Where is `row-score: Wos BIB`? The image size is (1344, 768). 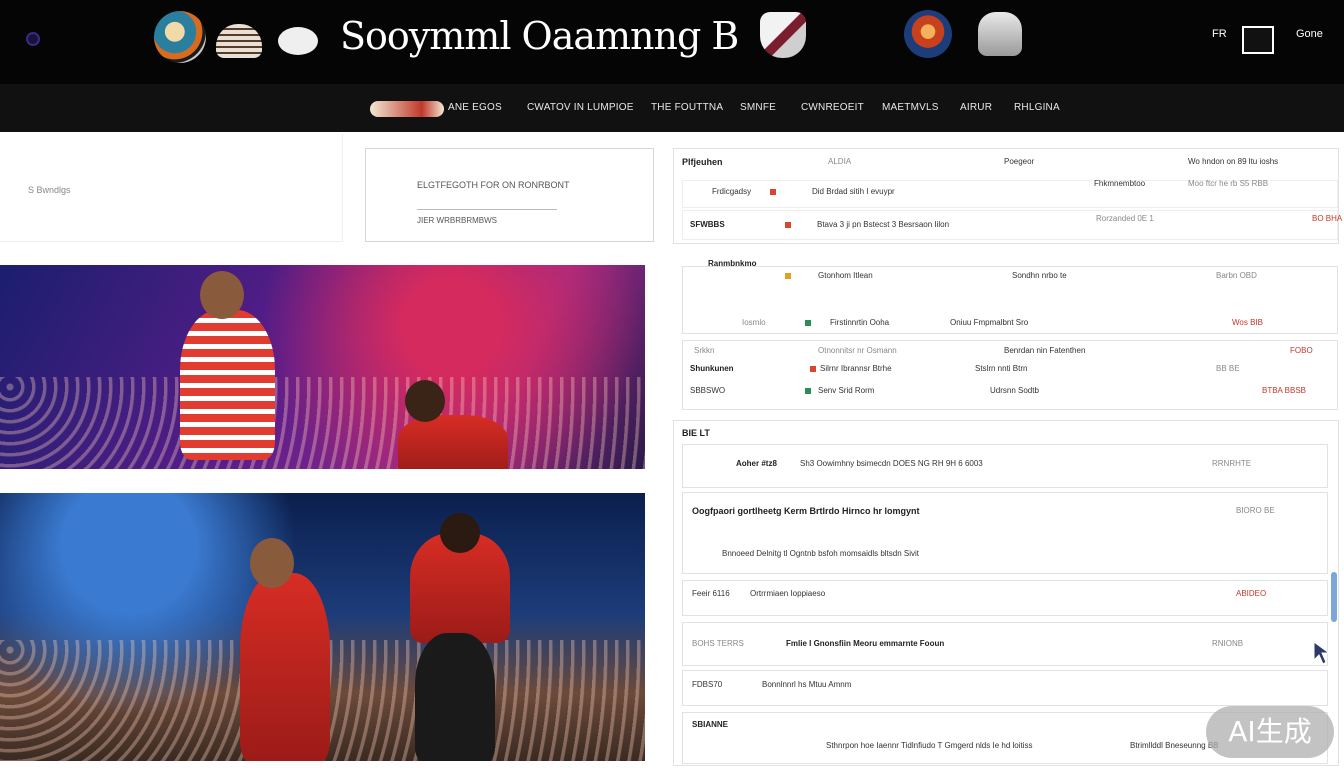 row-score: Wos BIB is located at coordinates (1247, 322).